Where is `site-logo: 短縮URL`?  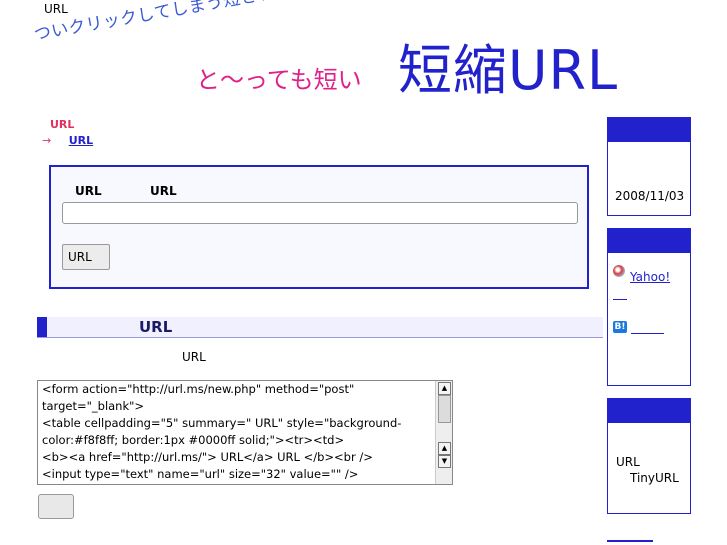
site-logo: 短縮URL is located at coordinates (508, 65).